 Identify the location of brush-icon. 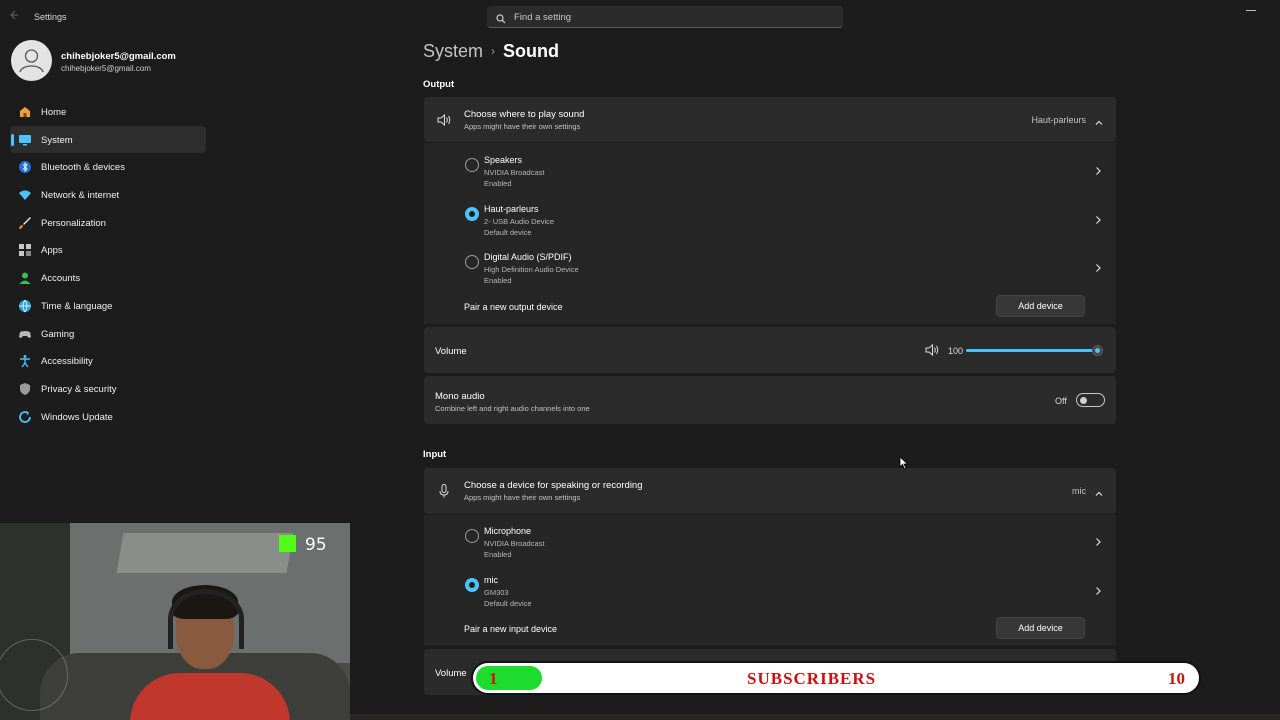
(25, 223).